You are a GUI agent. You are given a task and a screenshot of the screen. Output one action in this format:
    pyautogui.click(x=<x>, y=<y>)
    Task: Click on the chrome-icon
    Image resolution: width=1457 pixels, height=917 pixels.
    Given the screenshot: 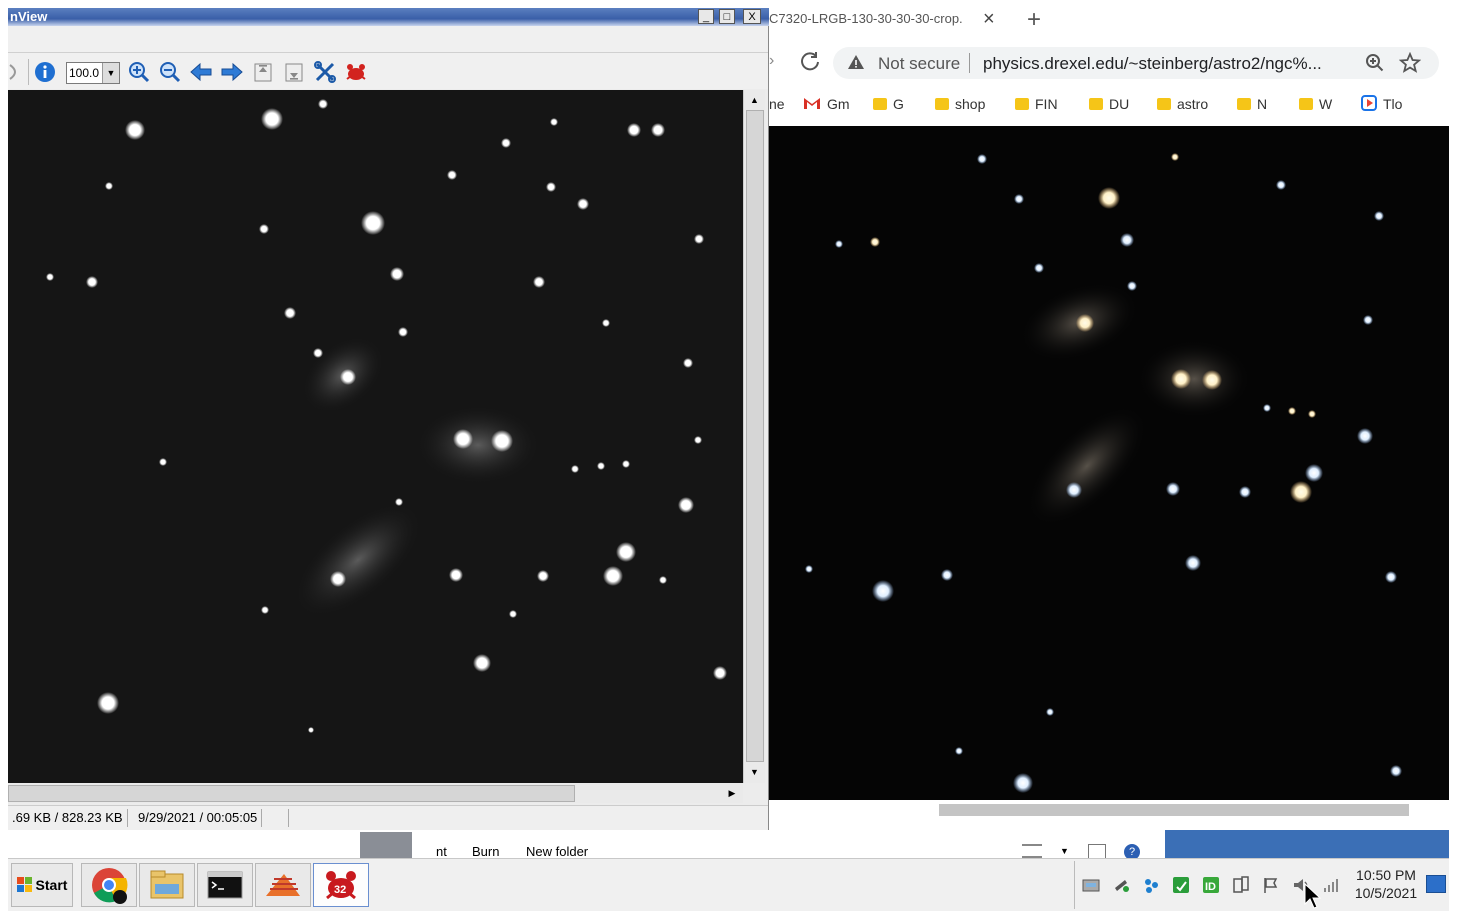 What is the action you would take?
    pyautogui.click(x=109, y=885)
    